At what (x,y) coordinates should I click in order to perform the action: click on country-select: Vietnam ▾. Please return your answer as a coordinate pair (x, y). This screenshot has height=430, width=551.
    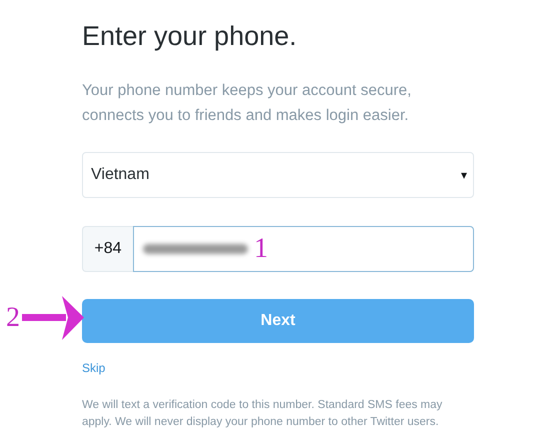
    Looking at the image, I should click on (278, 175).